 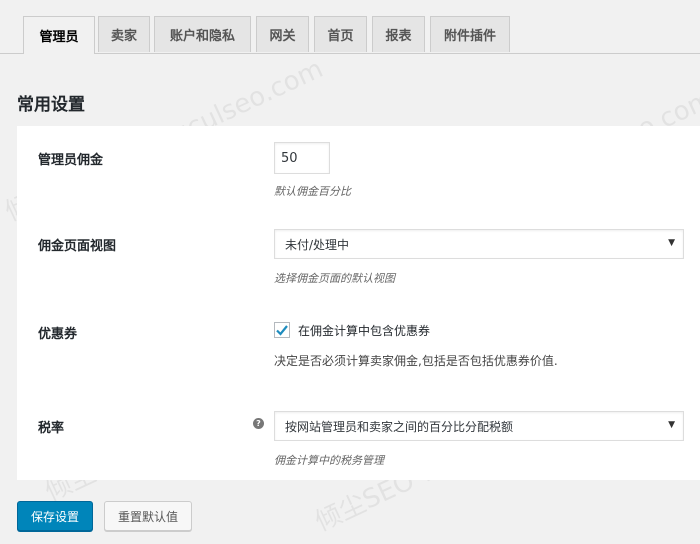 What do you see at coordinates (334, 278) in the screenshot?
I see `commission-view-description: 选择佣金页面的默认视图` at bounding box center [334, 278].